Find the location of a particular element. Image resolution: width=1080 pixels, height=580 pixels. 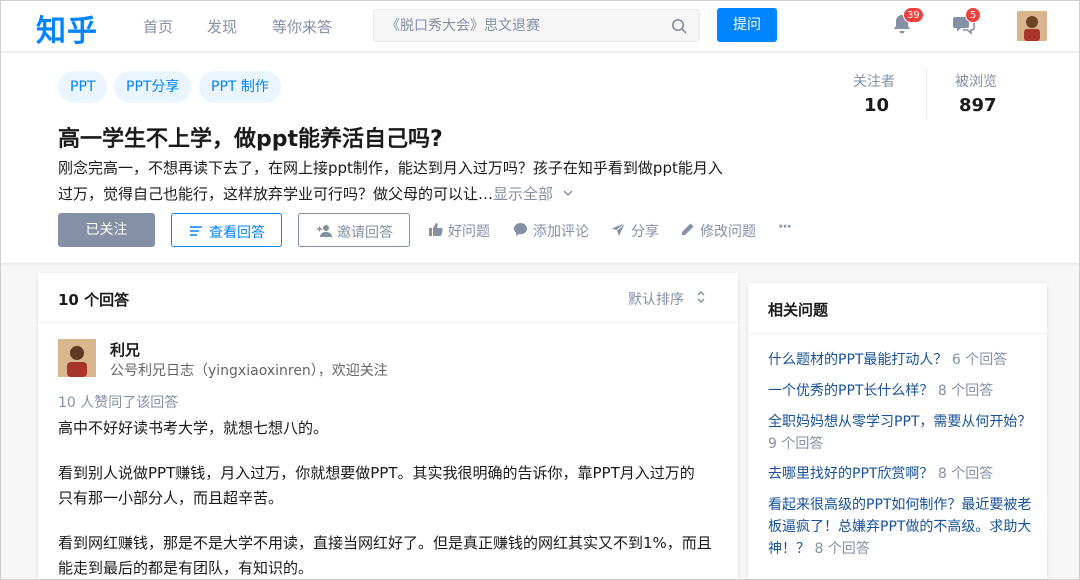

answer-count: 10 个回答 is located at coordinates (94, 300).